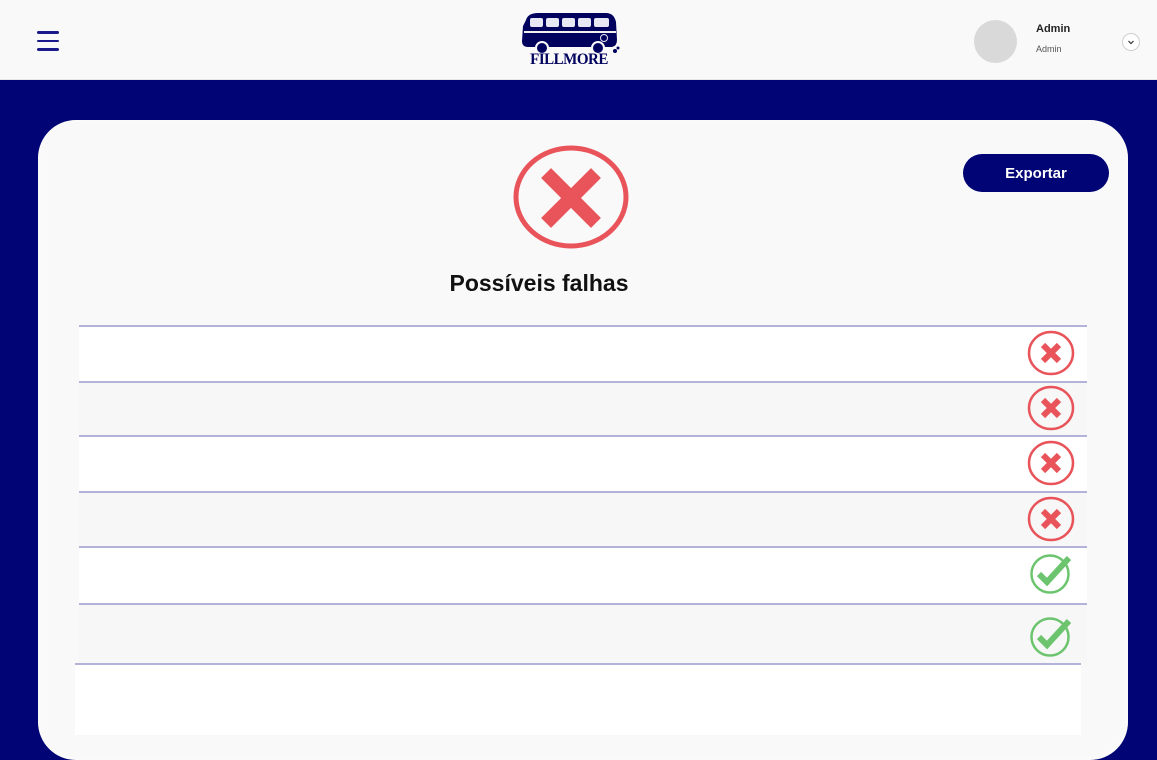 This screenshot has height=760, width=1157. Describe the element at coordinates (578, 699) in the screenshot. I see `list-footer` at that location.